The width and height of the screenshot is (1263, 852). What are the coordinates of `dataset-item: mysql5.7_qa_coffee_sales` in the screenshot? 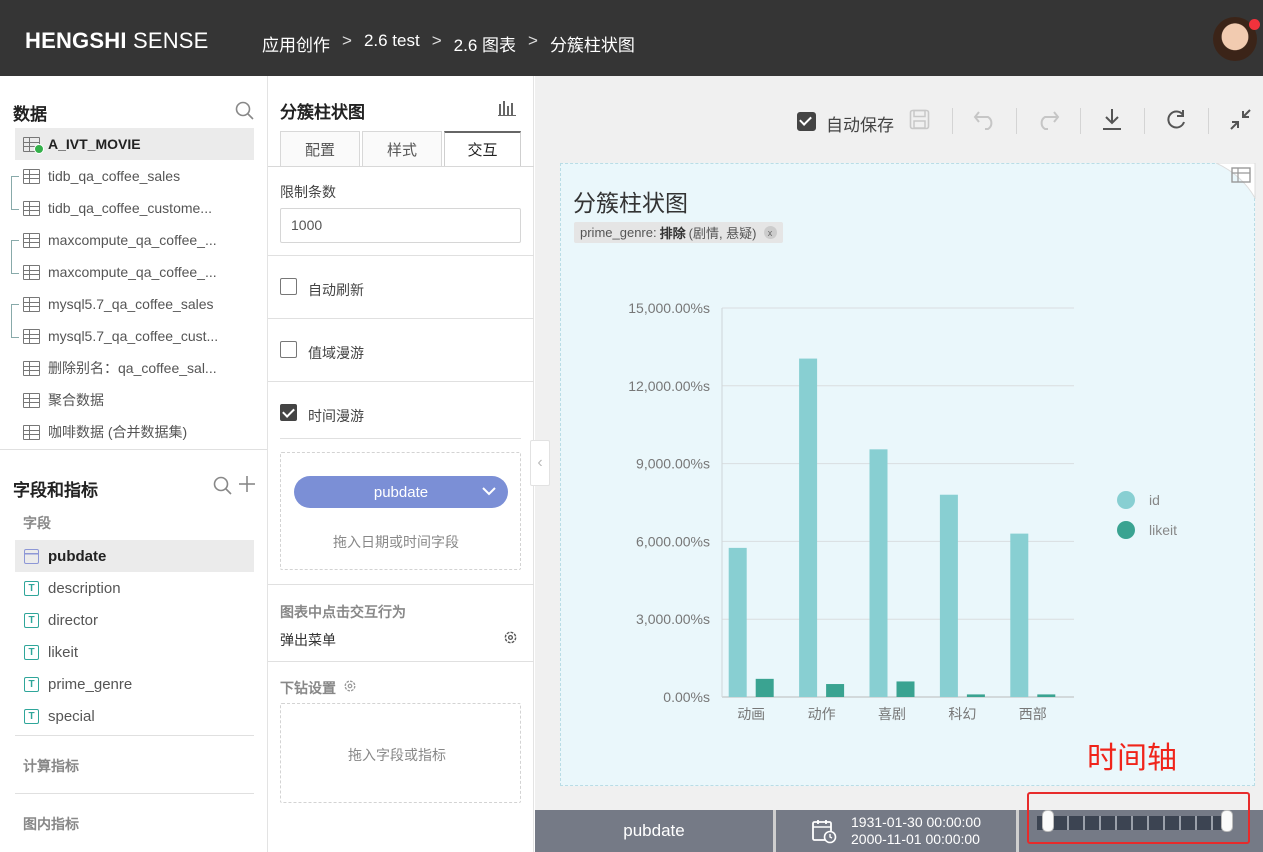 It's located at (134, 304).